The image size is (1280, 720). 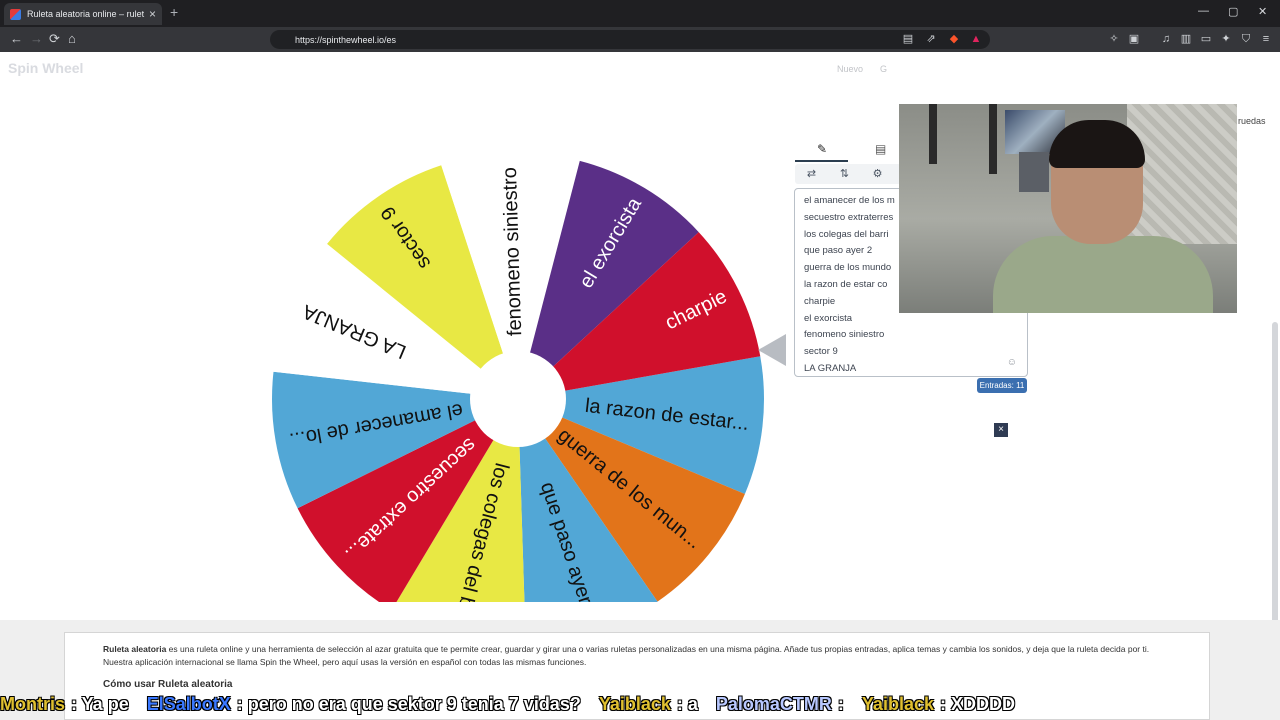 What do you see at coordinates (954, 39) in the screenshot?
I see `brave-shield-icon: ◆` at bounding box center [954, 39].